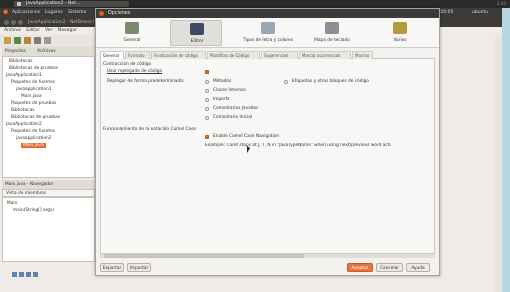  Describe the element at coordinates (48, 184) in the screenshot. I see `navigator-tab: Main.java - Navegador` at that location.